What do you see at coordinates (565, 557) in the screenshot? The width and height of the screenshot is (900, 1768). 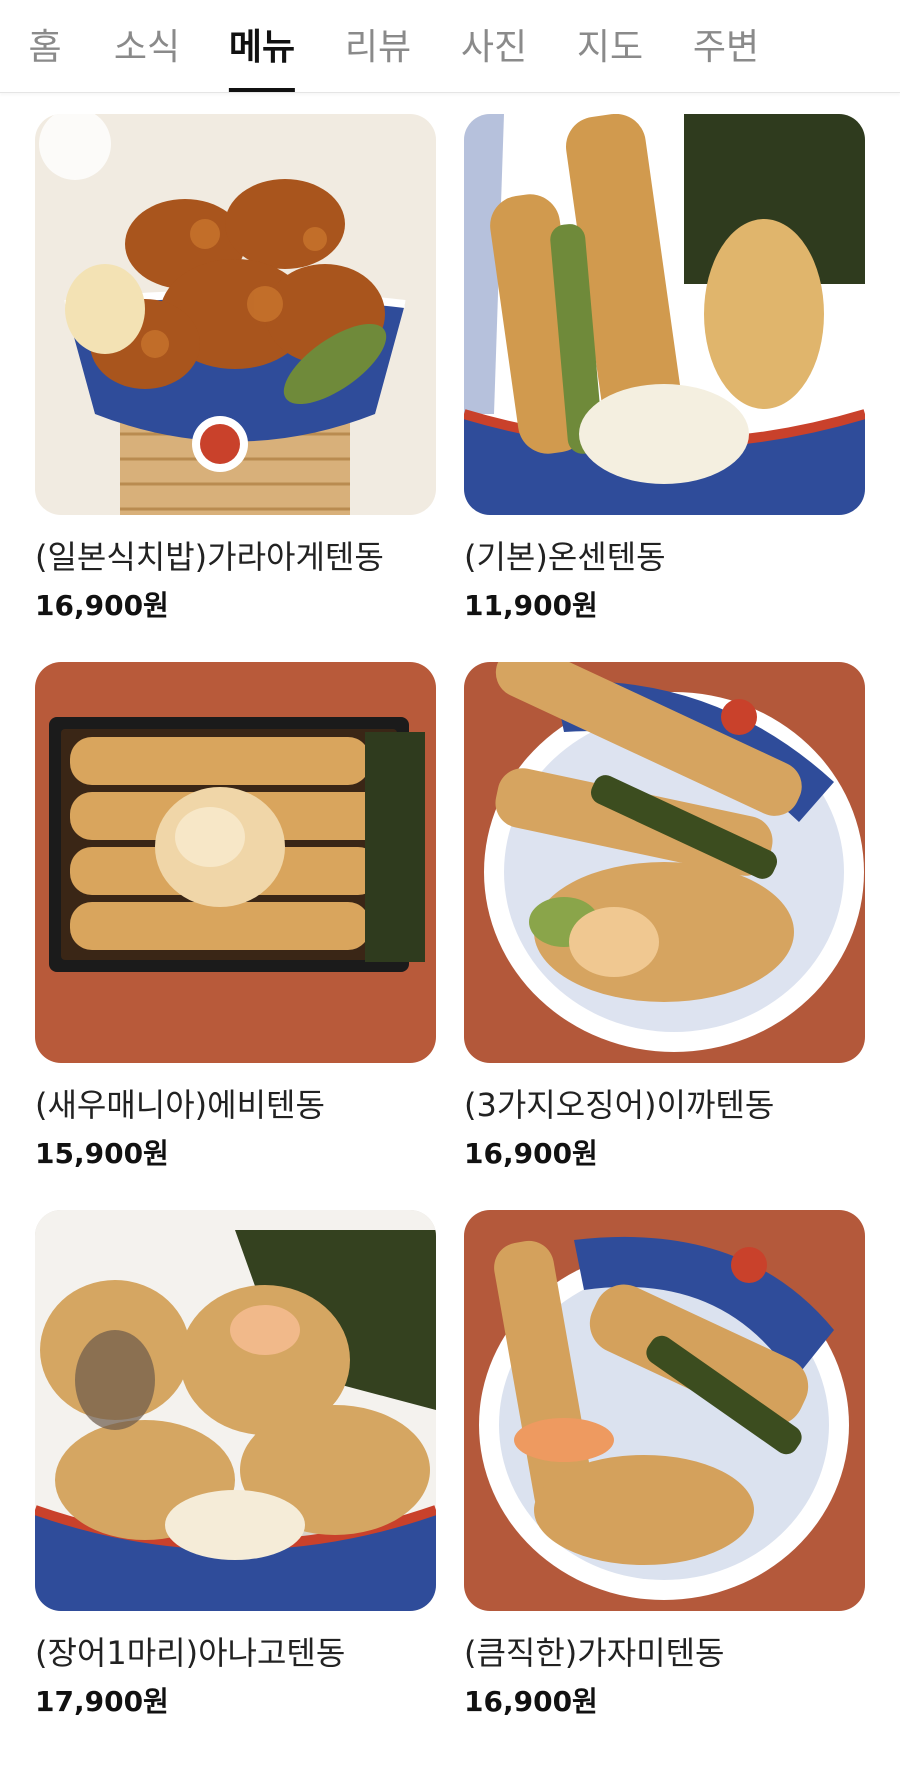 I see `menu-item-name: (기본)온센텐동` at bounding box center [565, 557].